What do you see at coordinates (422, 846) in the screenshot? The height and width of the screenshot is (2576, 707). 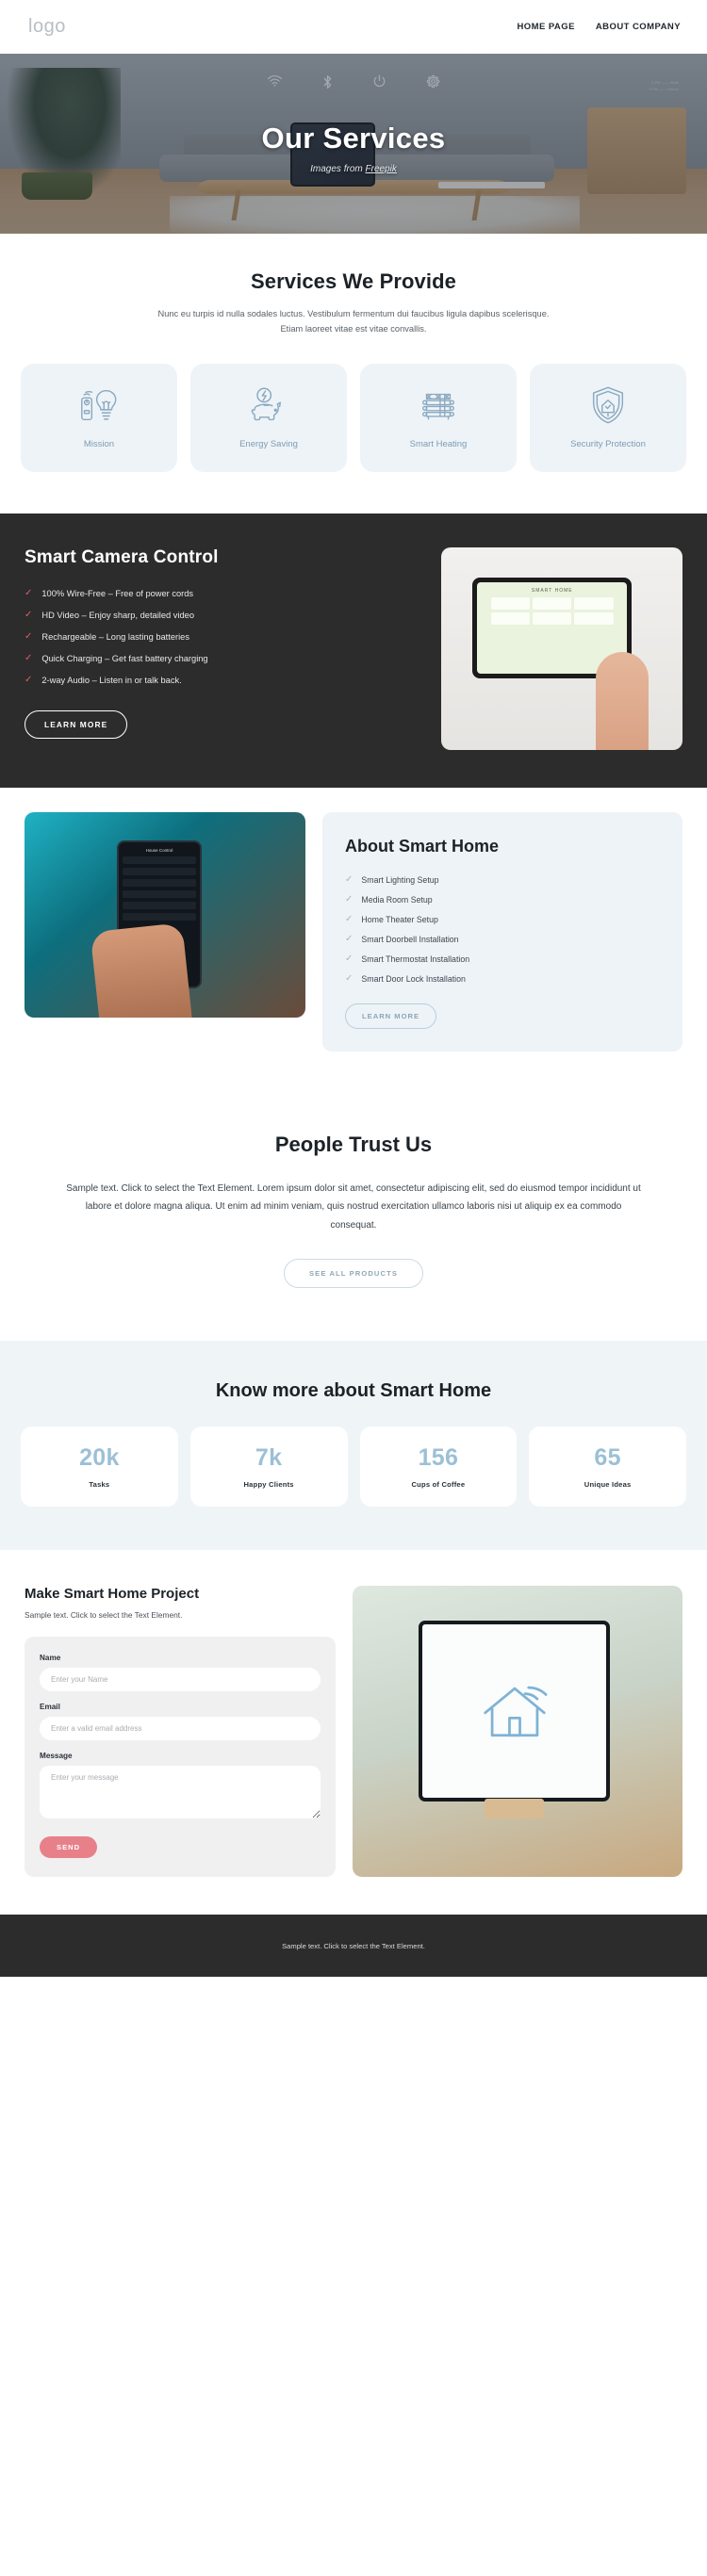 I see `about-title: About Smart Home` at bounding box center [422, 846].